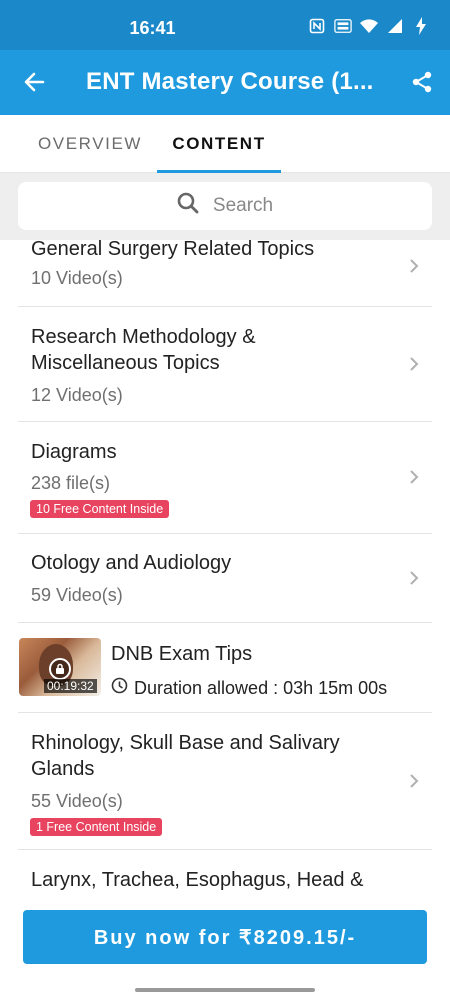 The image size is (450, 1000). What do you see at coordinates (74, 452) in the screenshot?
I see `list-item-title: Diagrams` at bounding box center [74, 452].